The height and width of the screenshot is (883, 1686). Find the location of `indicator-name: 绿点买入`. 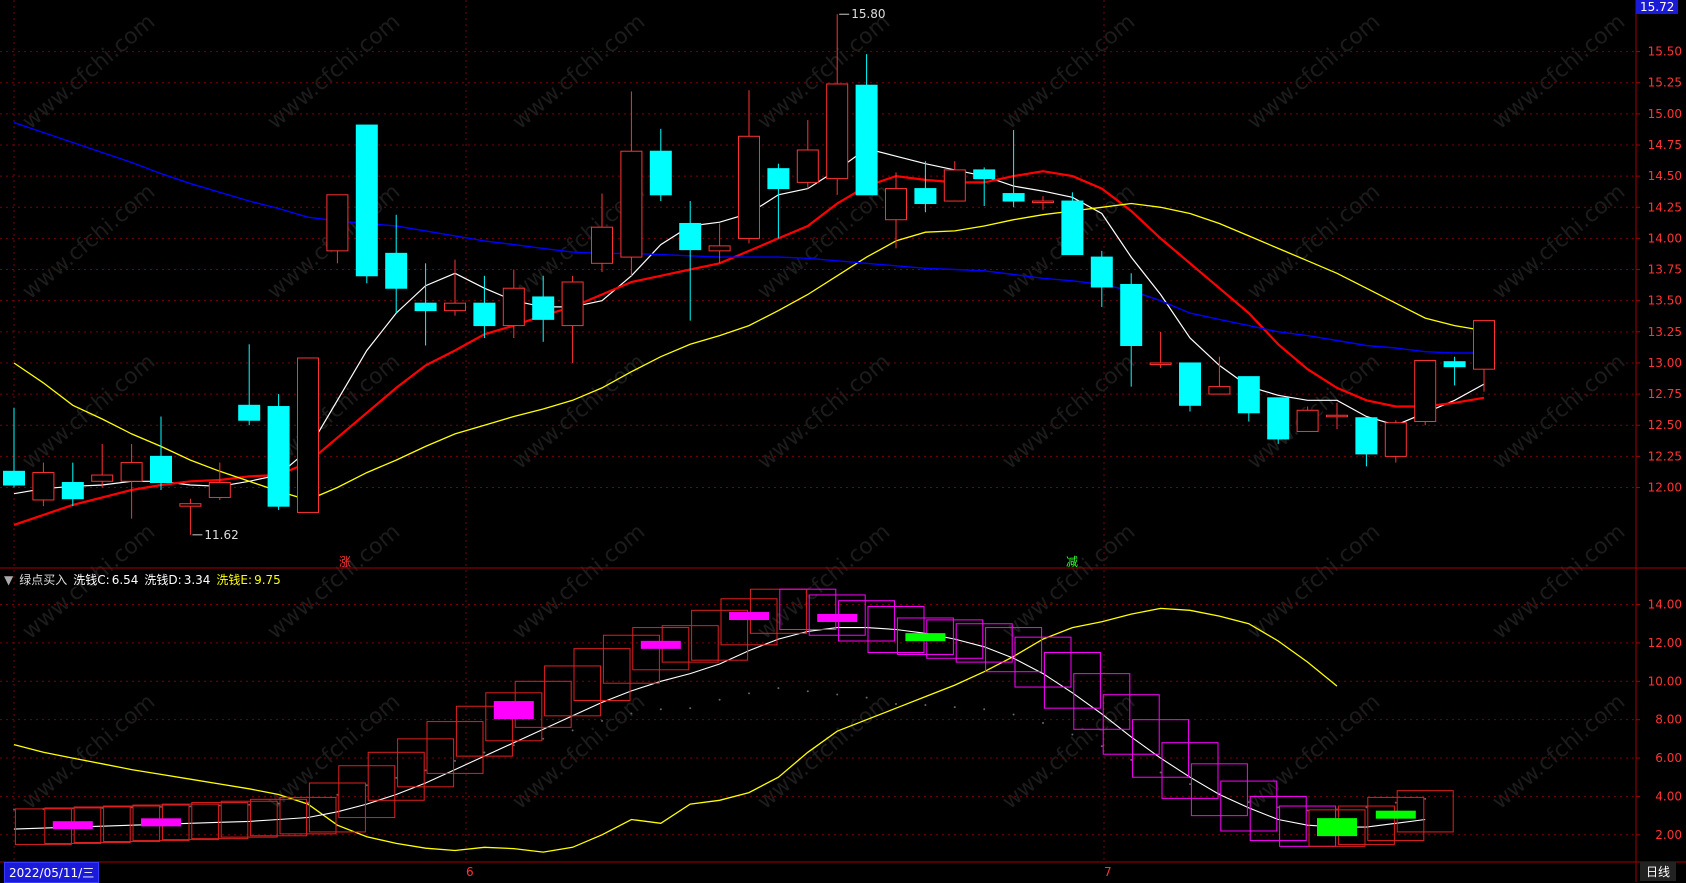

indicator-name: 绿点买入 is located at coordinates (43, 580).